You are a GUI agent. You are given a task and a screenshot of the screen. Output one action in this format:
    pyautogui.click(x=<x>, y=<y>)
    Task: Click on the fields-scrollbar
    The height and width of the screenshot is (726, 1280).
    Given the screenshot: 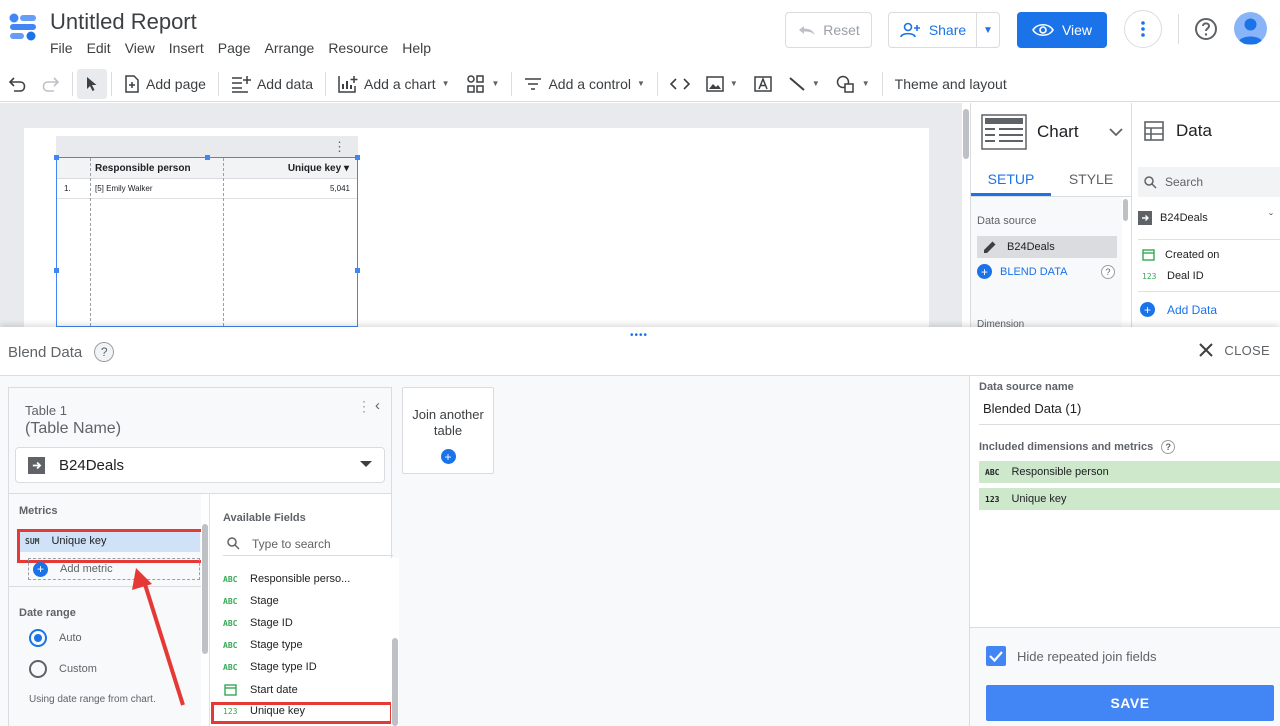 What is the action you would take?
    pyautogui.click(x=395, y=642)
    